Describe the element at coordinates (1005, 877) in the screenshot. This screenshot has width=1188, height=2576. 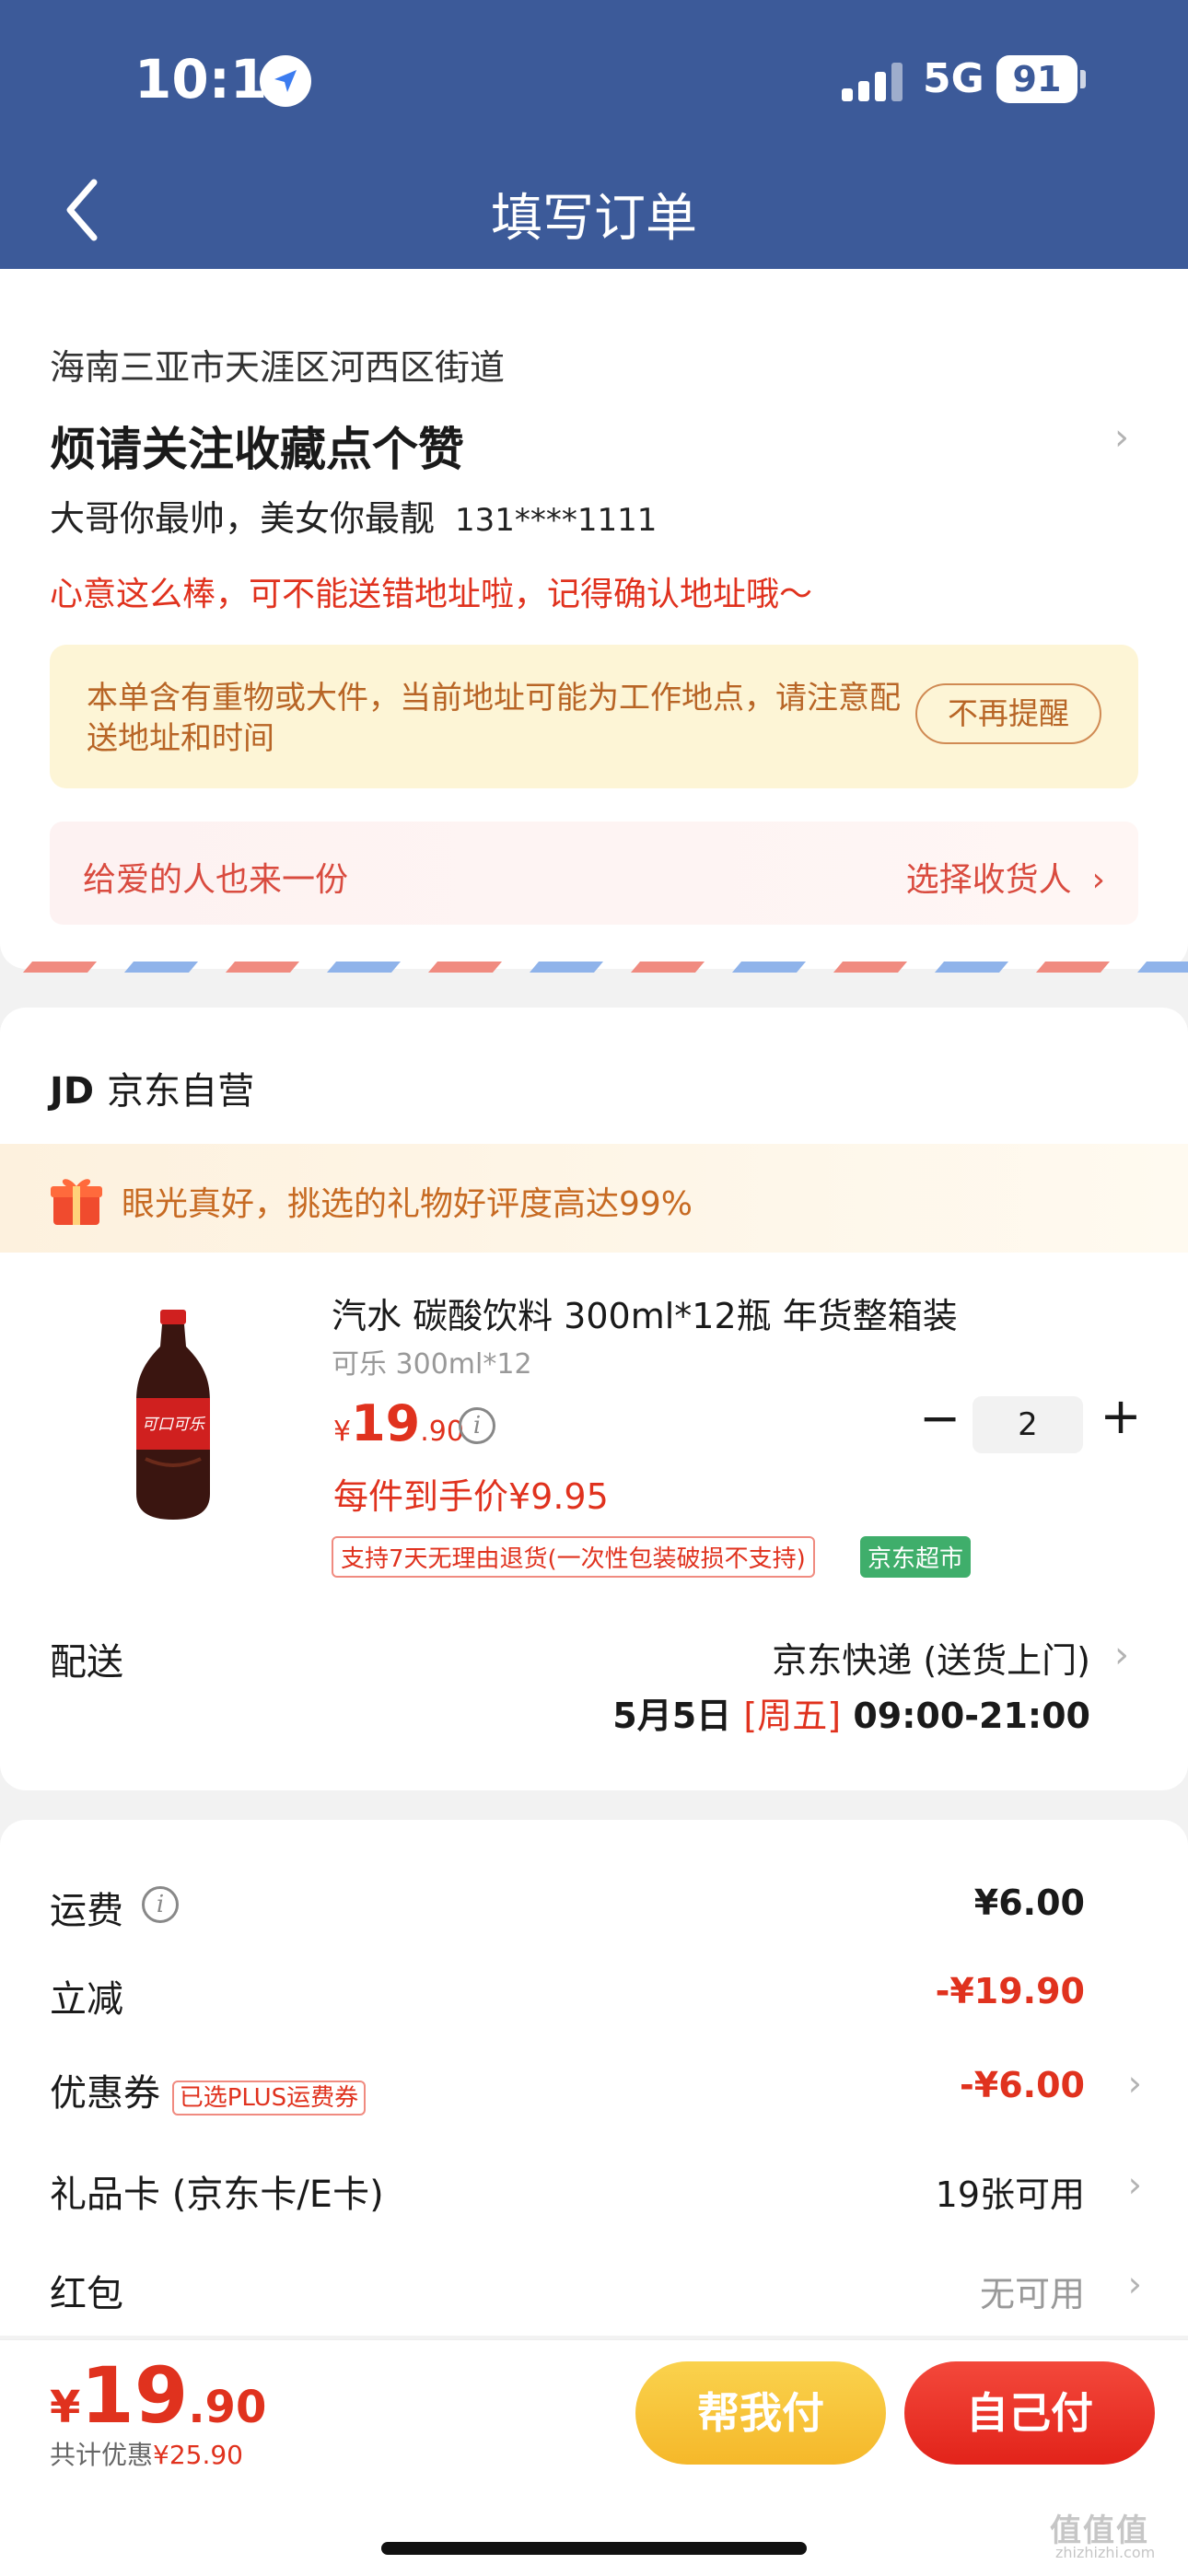
I see `select-recipient-link: 选择收货人 ›` at that location.